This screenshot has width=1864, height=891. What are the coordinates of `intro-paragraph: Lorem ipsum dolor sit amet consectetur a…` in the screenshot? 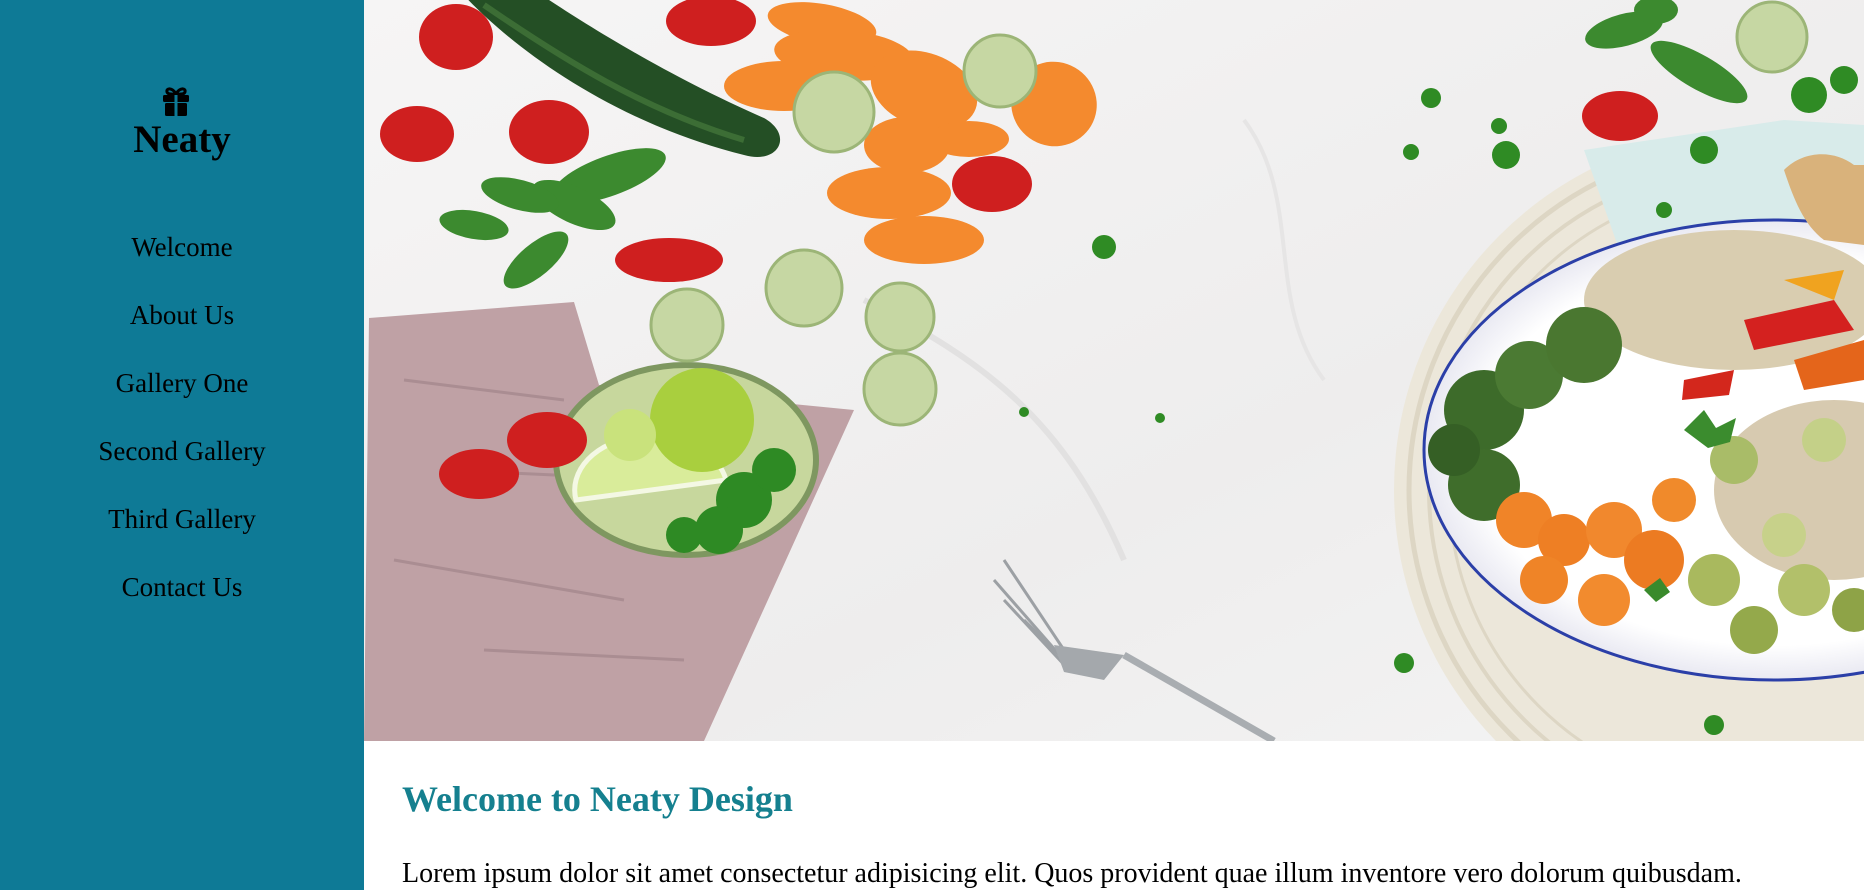 It's located at (1072, 873).